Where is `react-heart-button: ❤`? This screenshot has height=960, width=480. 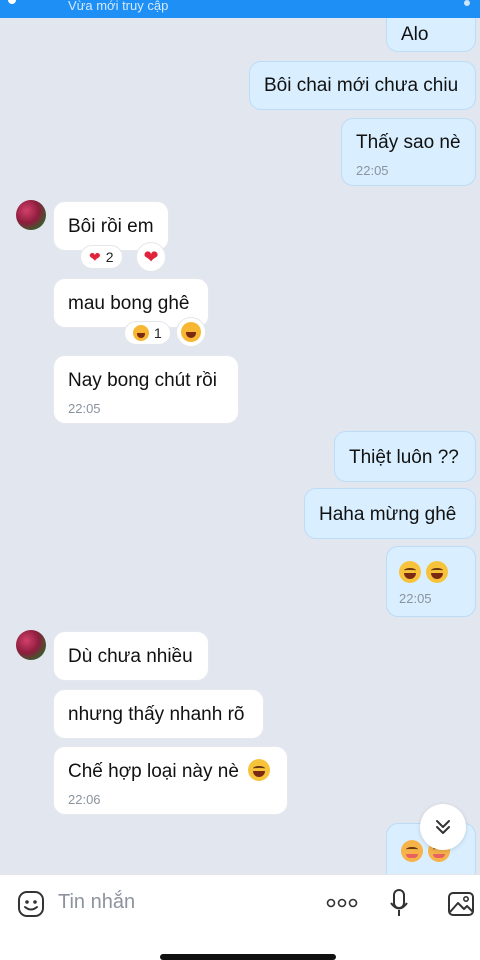 react-heart-button: ❤ is located at coordinates (151, 257).